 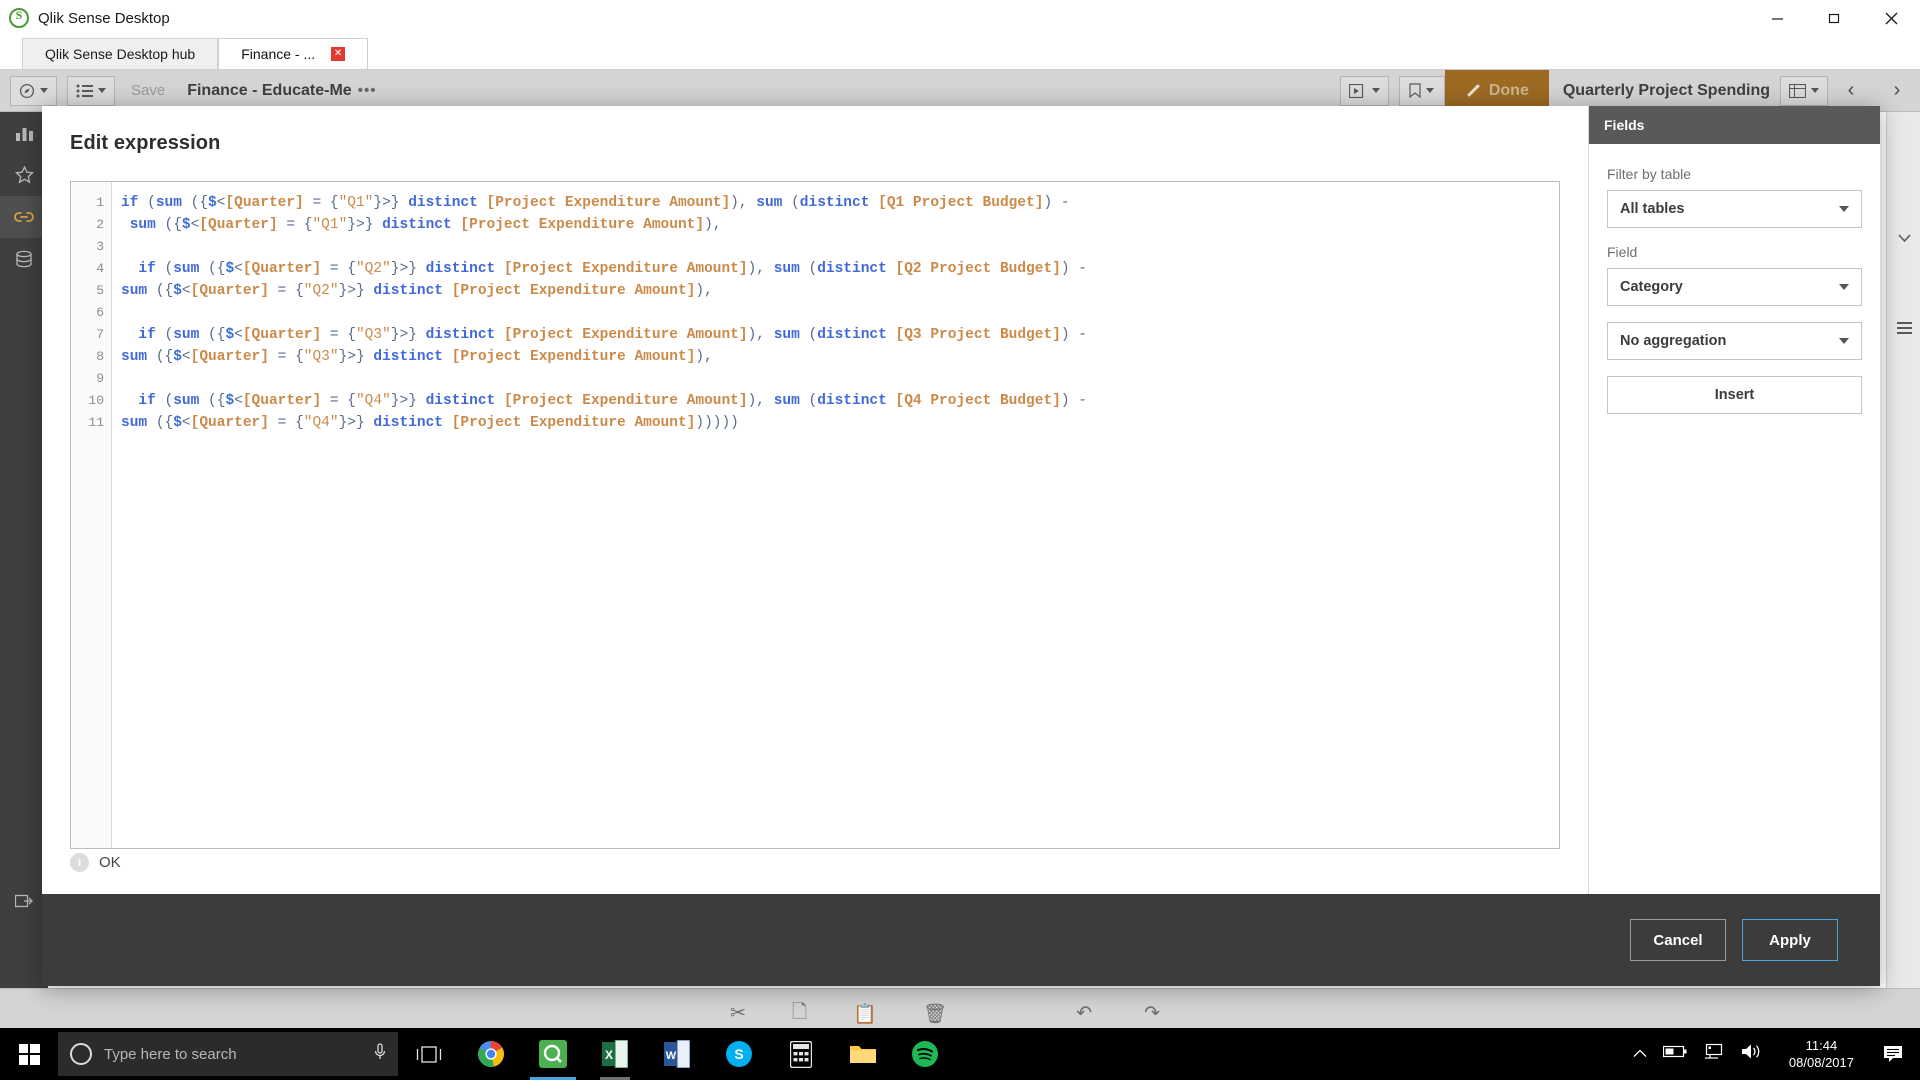 What do you see at coordinates (24, 901) in the screenshot?
I see `export-icon` at bounding box center [24, 901].